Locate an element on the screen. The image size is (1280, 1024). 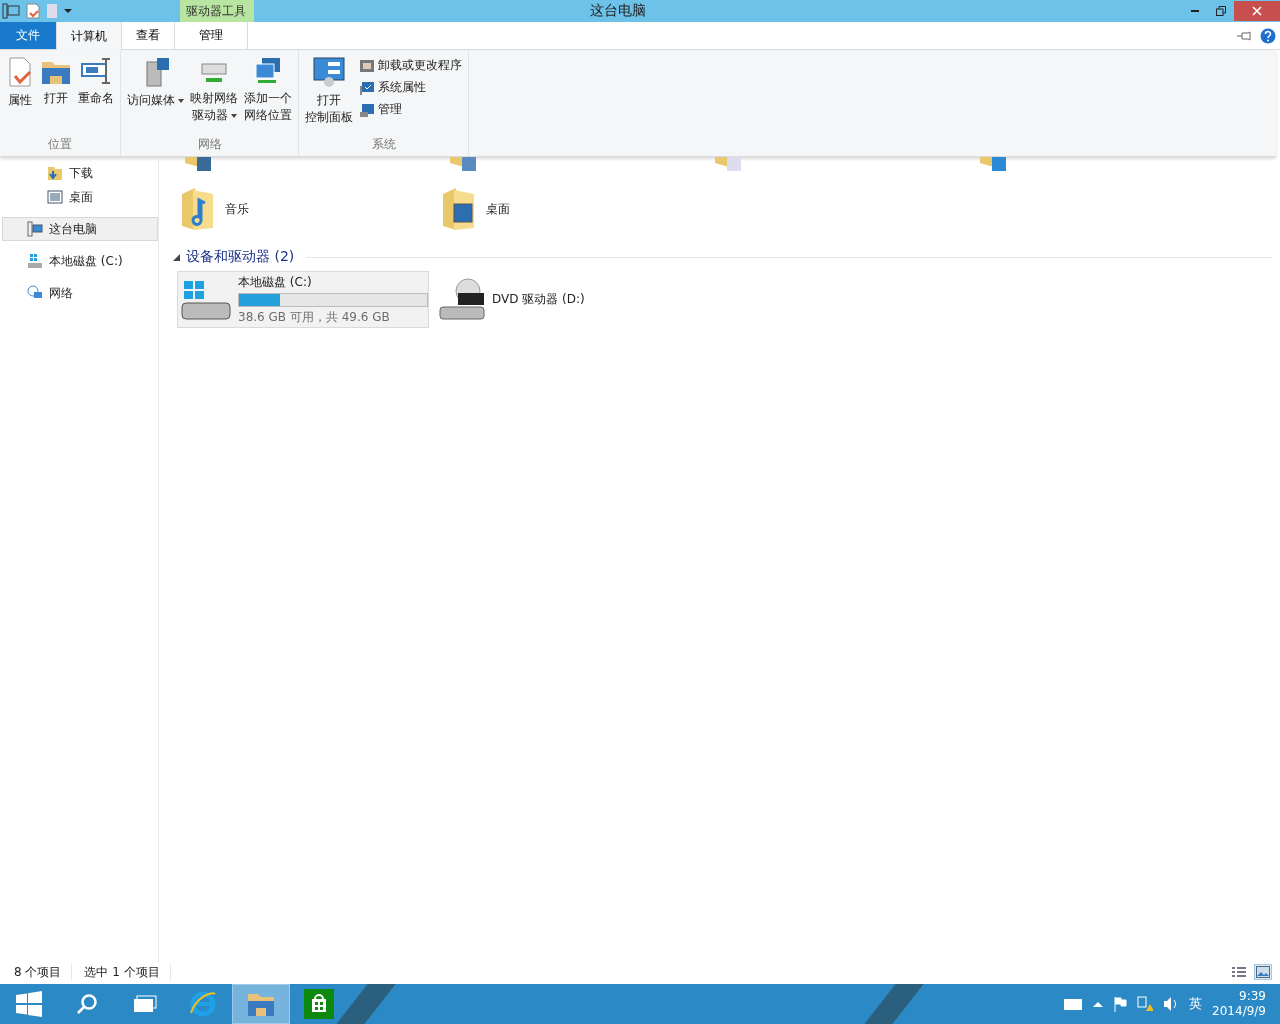
drive-name: 本地磁盘 (C:) is located at coordinates (275, 282).